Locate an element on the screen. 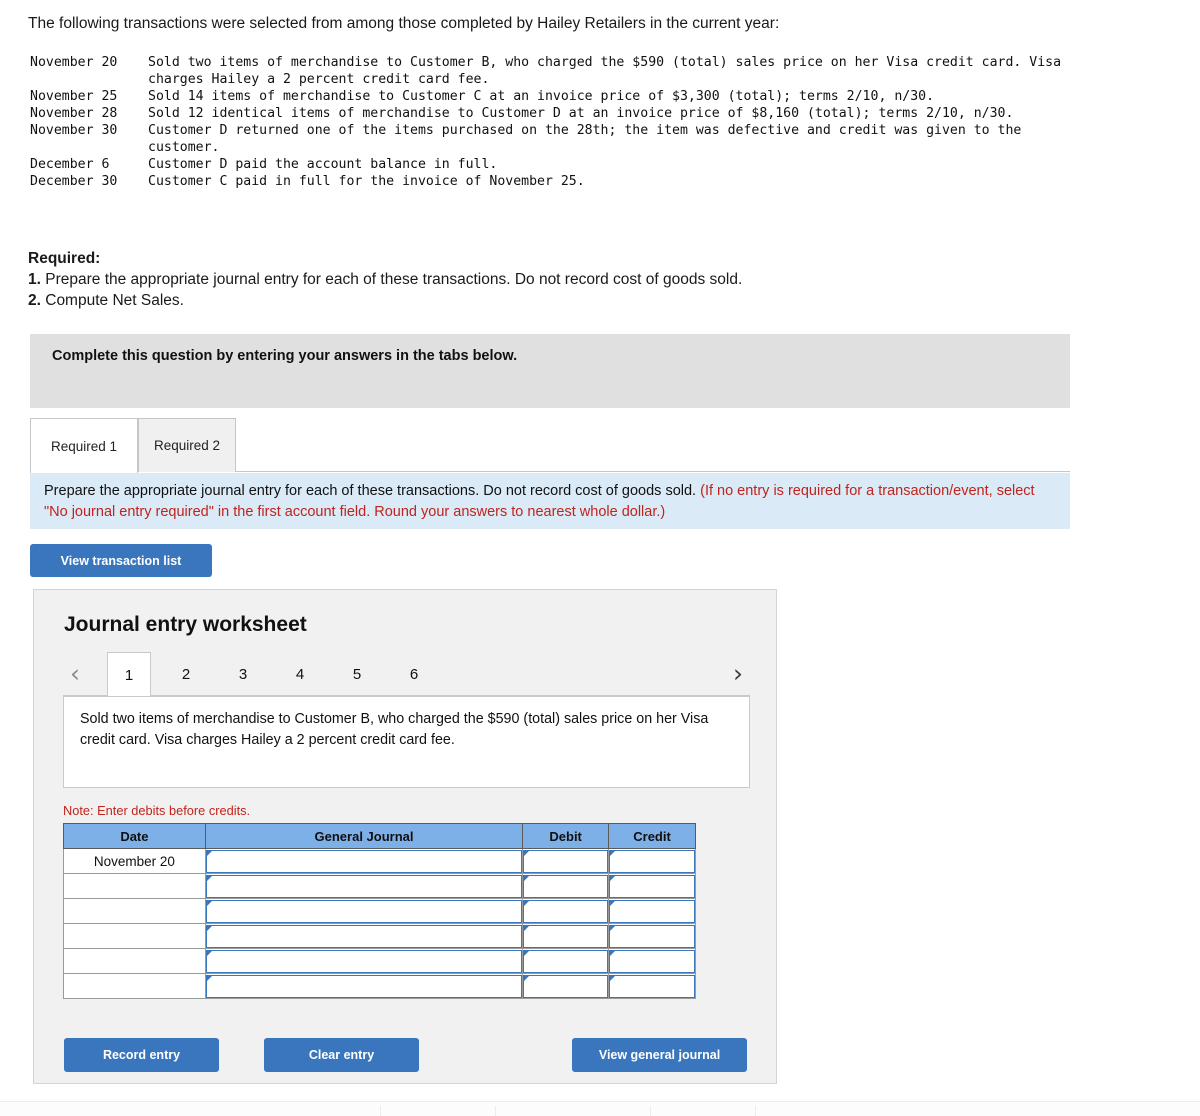  transaction-date: November 28 is located at coordinates (74, 113).